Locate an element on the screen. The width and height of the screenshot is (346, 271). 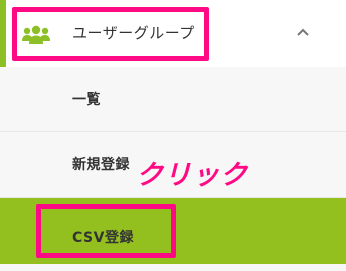
active-accent-bar is located at coordinates (3, 33).